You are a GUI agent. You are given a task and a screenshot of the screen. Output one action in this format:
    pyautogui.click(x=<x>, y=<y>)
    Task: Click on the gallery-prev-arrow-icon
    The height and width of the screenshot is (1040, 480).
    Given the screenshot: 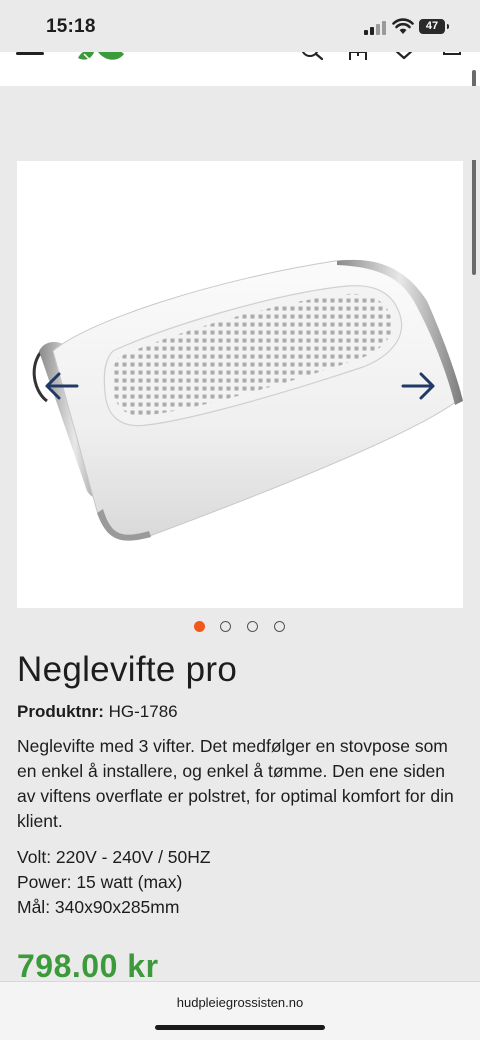 What is the action you would take?
    pyautogui.click(x=61, y=386)
    